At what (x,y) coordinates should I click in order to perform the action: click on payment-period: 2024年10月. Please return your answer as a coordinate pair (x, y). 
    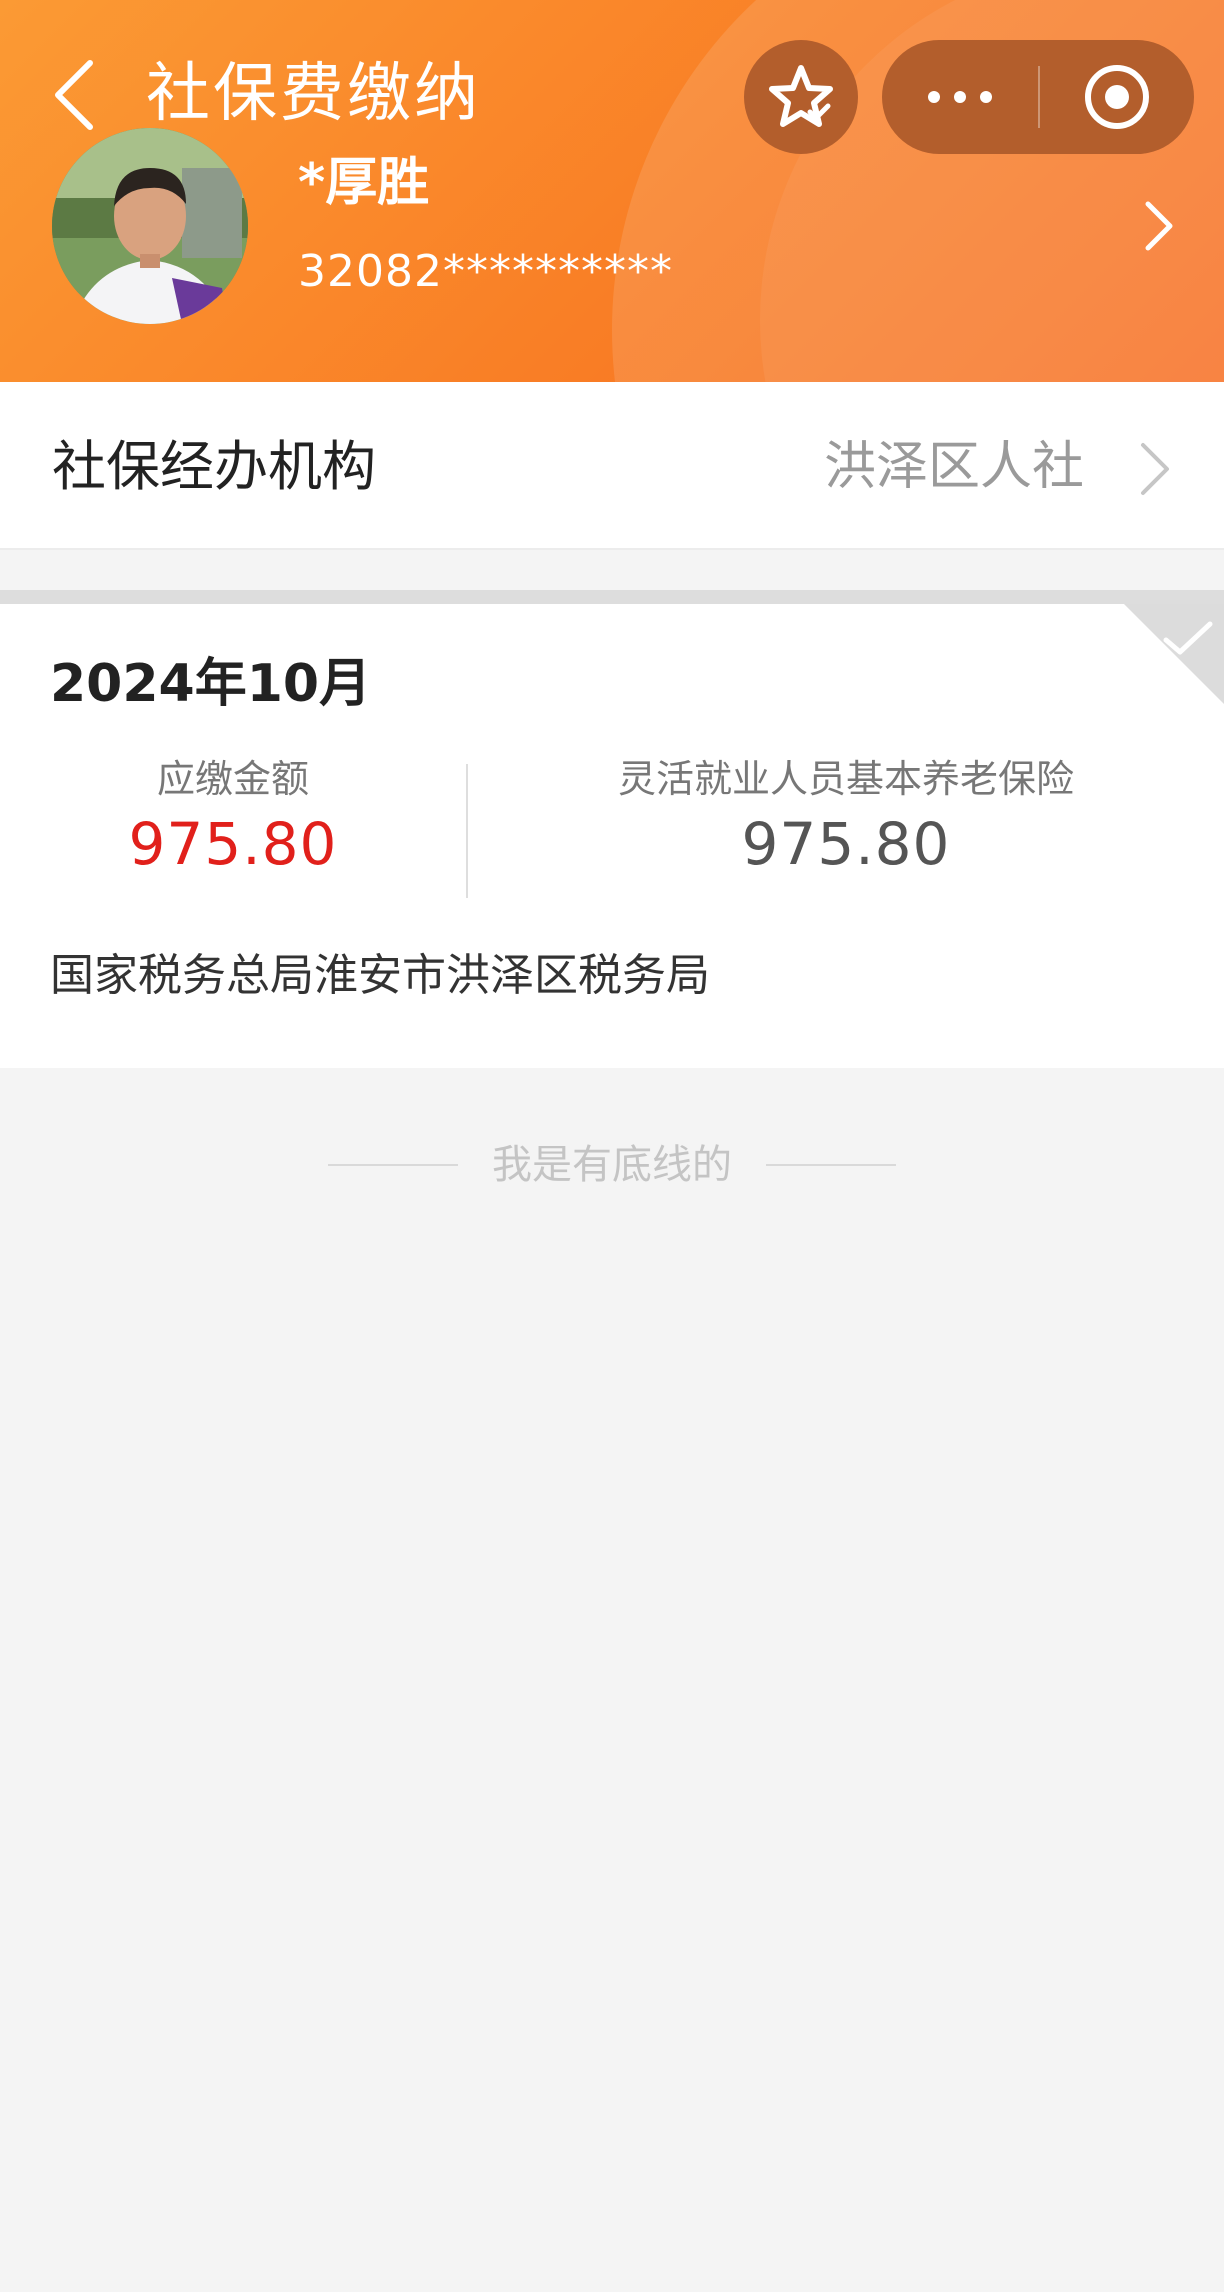
    Looking at the image, I should click on (211, 684).